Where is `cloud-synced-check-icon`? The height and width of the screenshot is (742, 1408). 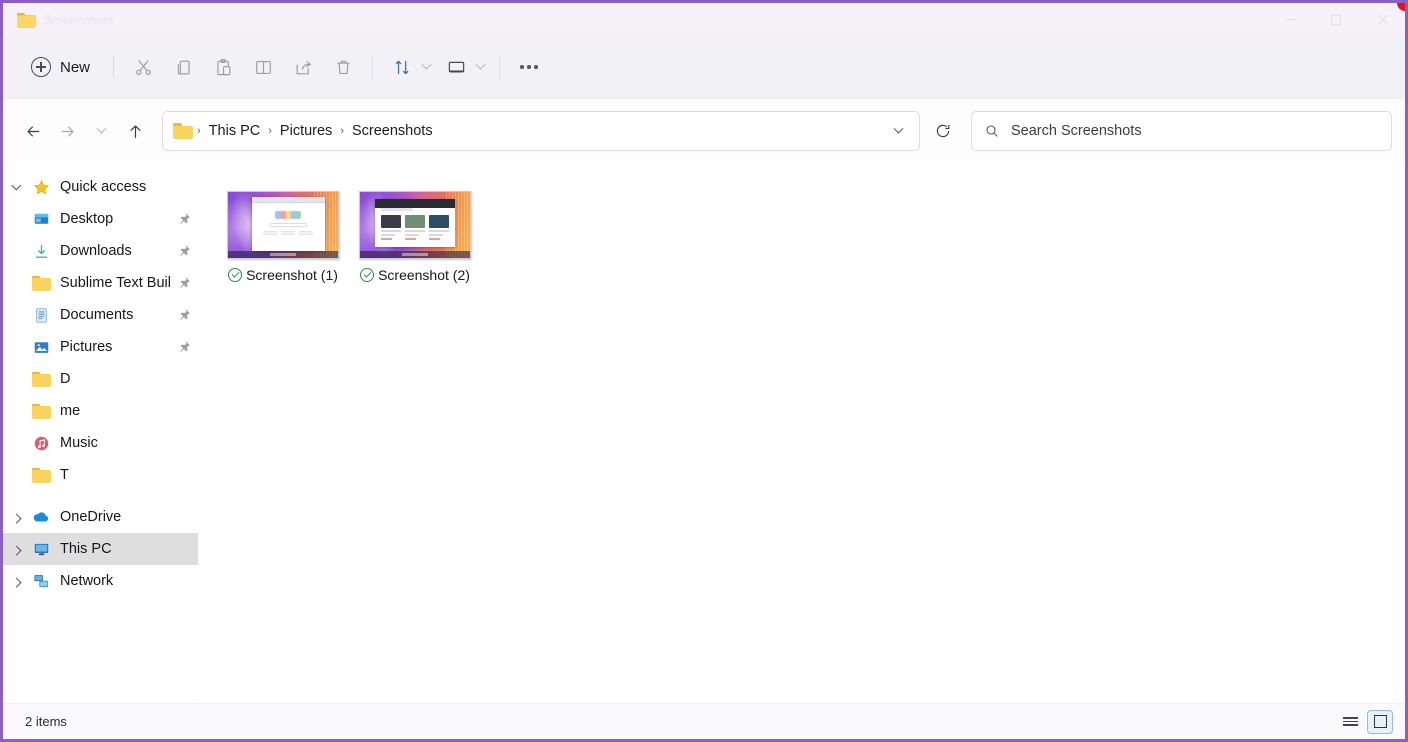 cloud-synced-check-icon is located at coordinates (367, 275).